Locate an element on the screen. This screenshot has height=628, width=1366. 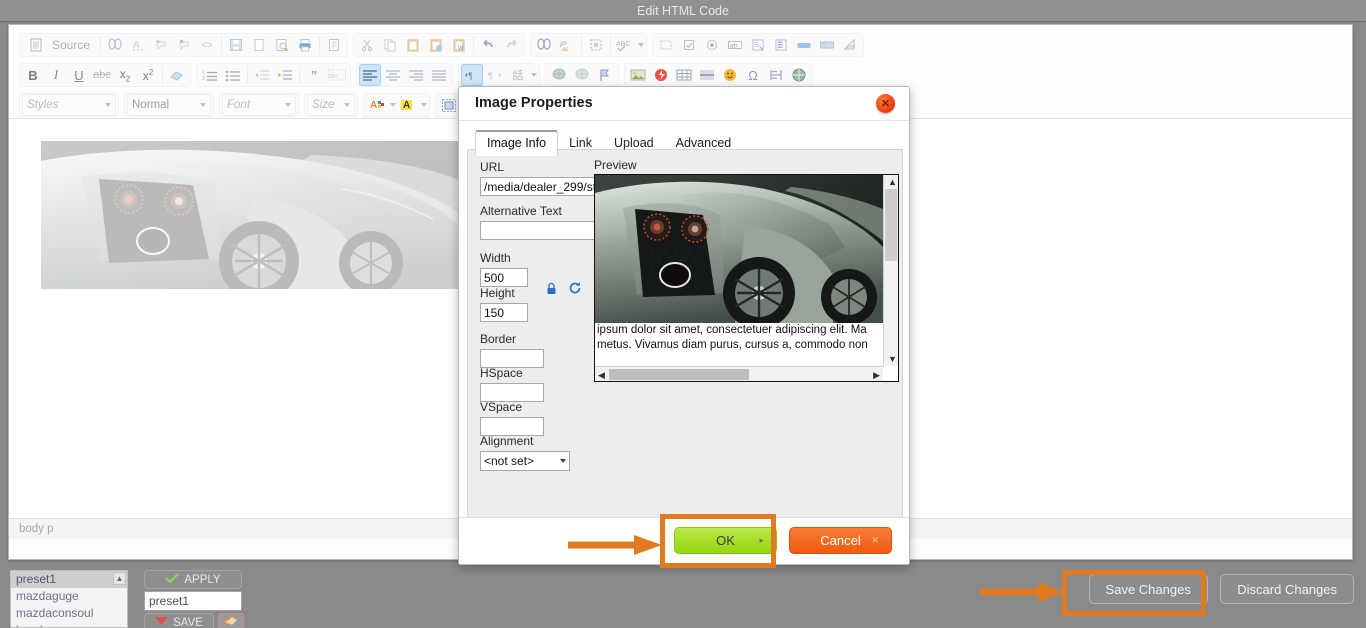
spellcheck-ignore-icon is located at coordinates (184, 45).